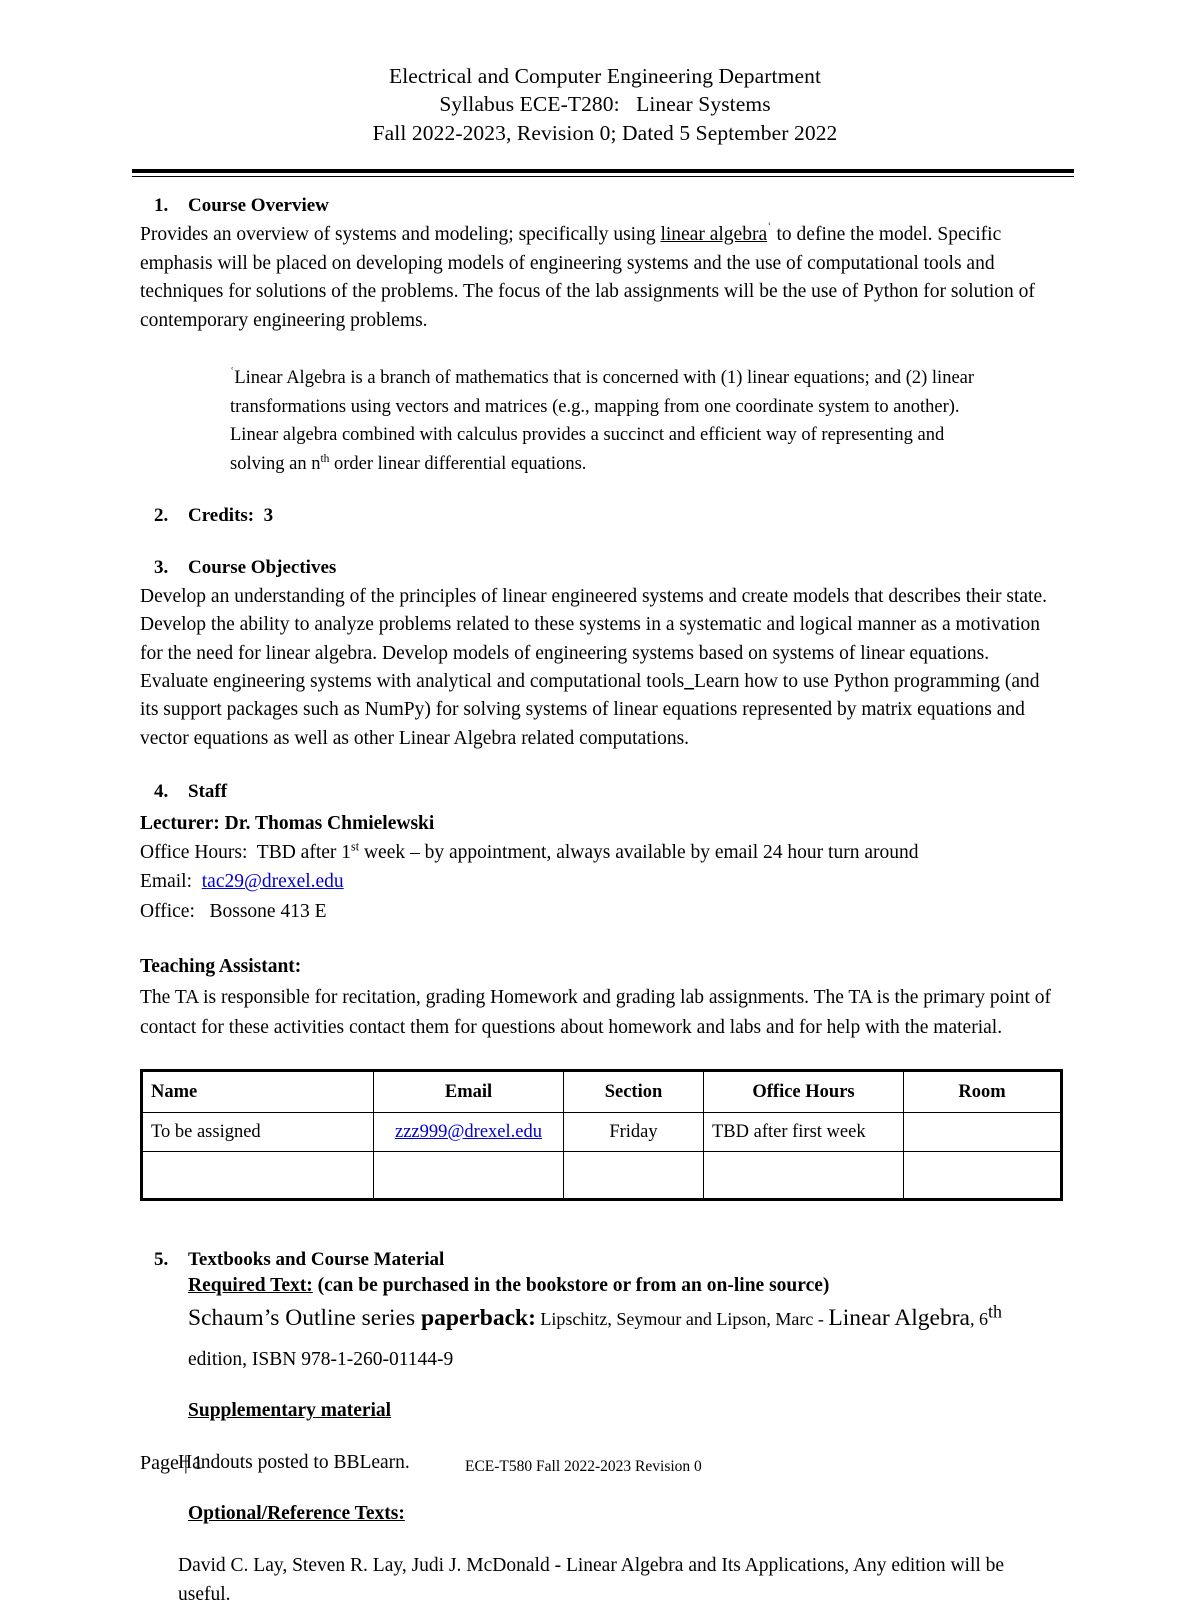 The width and height of the screenshot is (1200, 1610). I want to click on supplementary-material-label: Supplementary material, so click(290, 1410).